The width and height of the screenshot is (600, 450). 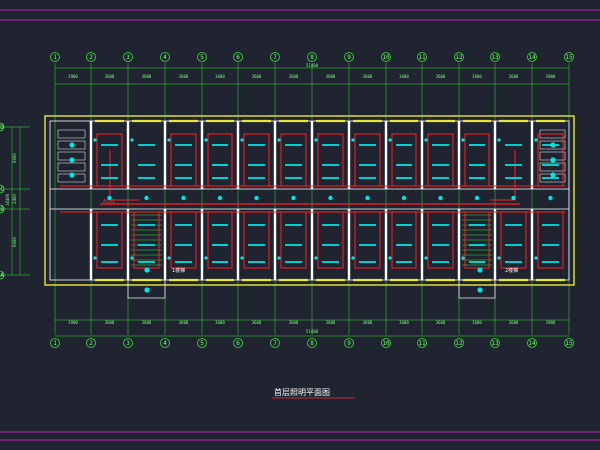 I want to click on row-label: A, so click(x=2, y=275).